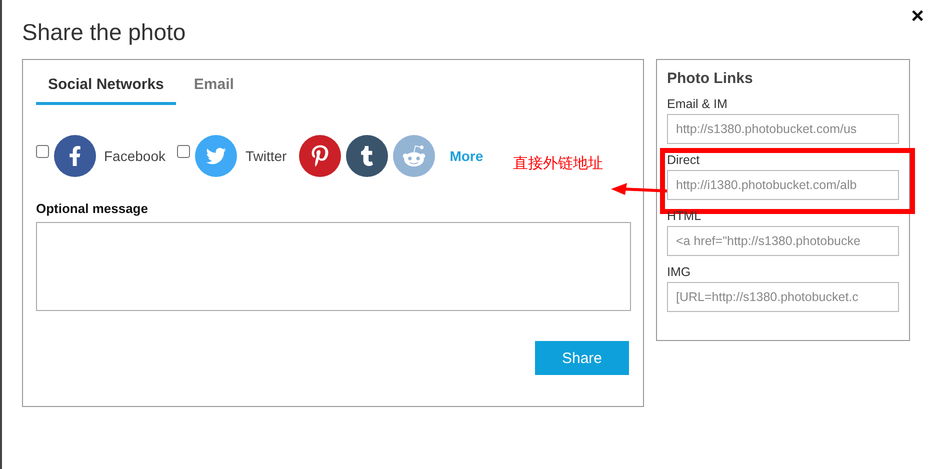 The width and height of the screenshot is (930, 469). Describe the element at coordinates (684, 160) in the screenshot. I see `field-label: Direct` at that location.